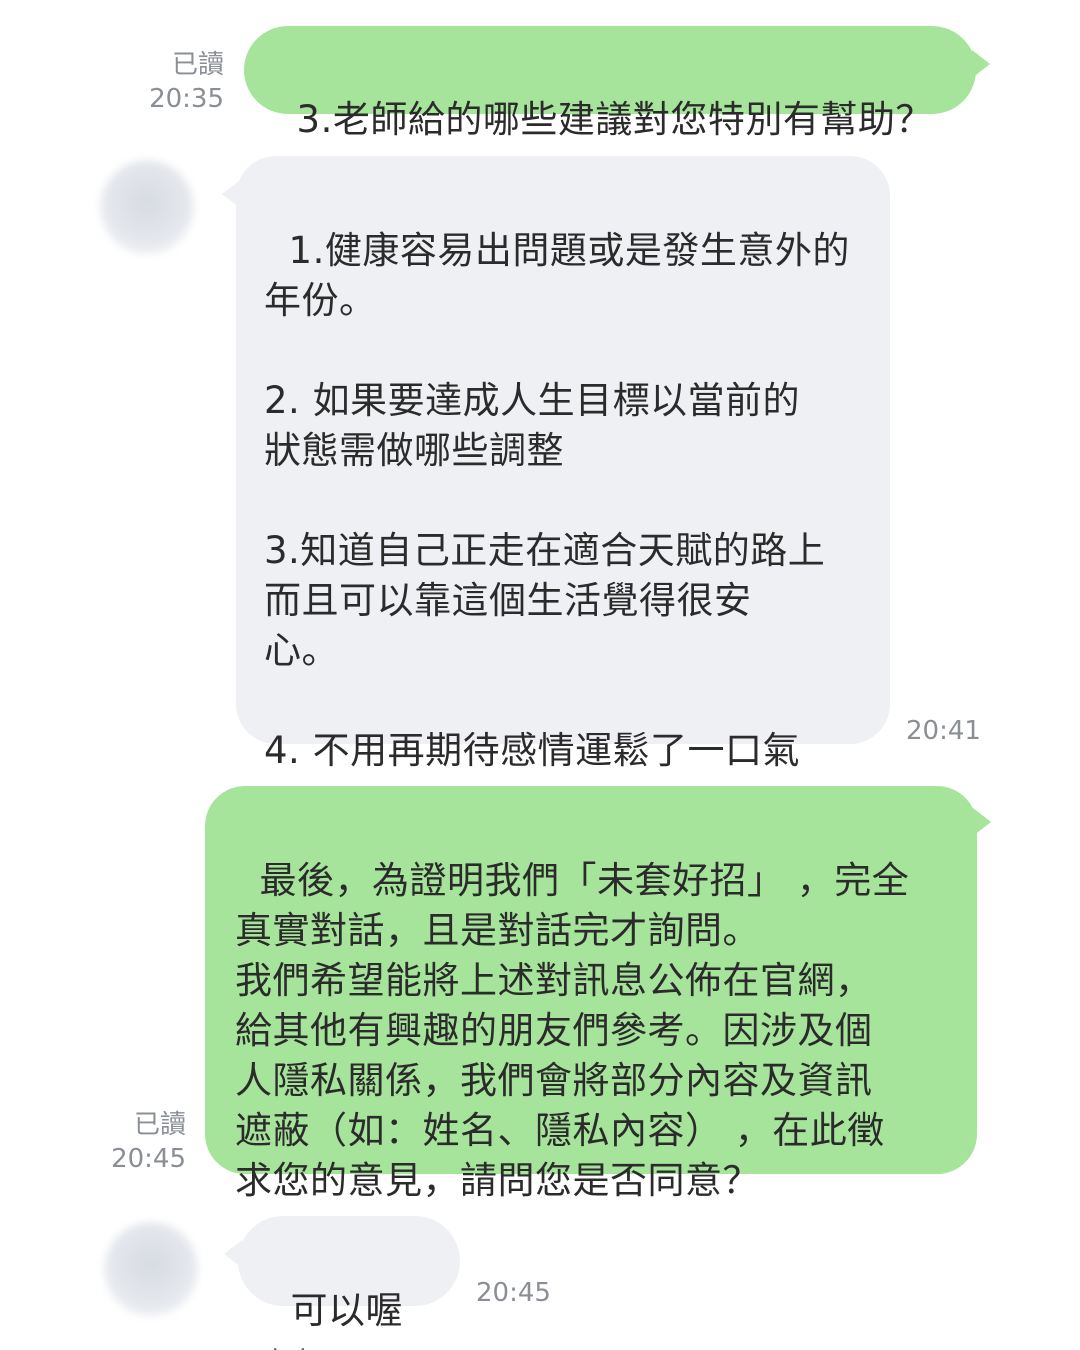  What do you see at coordinates (614, 119) in the screenshot?
I see `message-text: 3.老師給的哪些建議對您特別有幫助？` at bounding box center [614, 119].